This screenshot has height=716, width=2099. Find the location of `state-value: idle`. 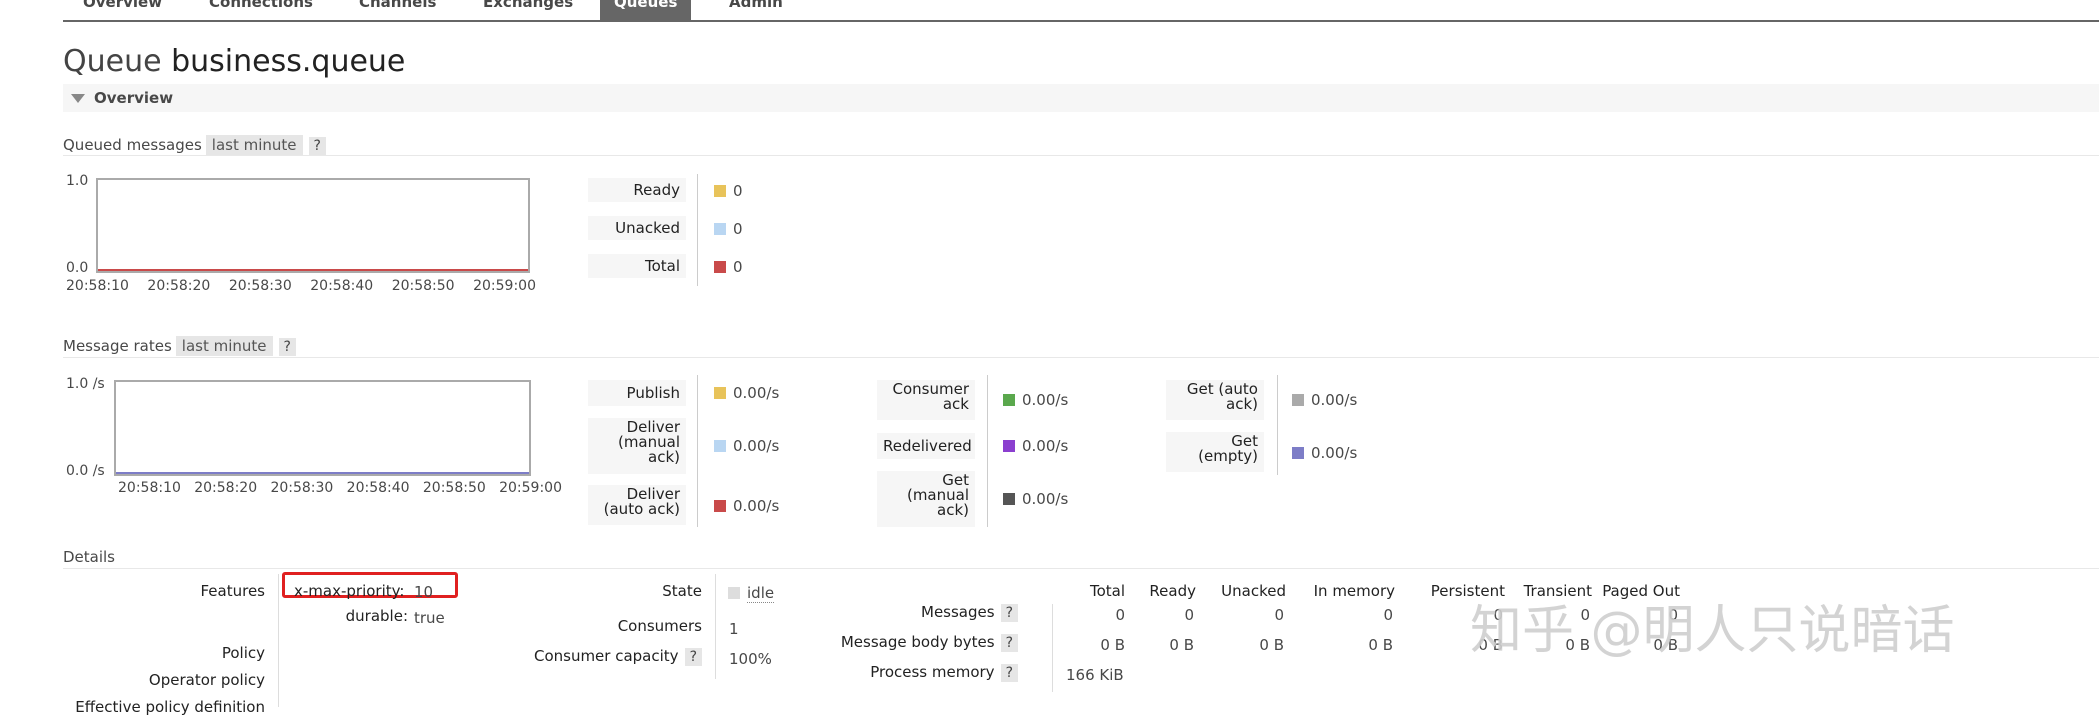

state-value: idle is located at coordinates (761, 593).